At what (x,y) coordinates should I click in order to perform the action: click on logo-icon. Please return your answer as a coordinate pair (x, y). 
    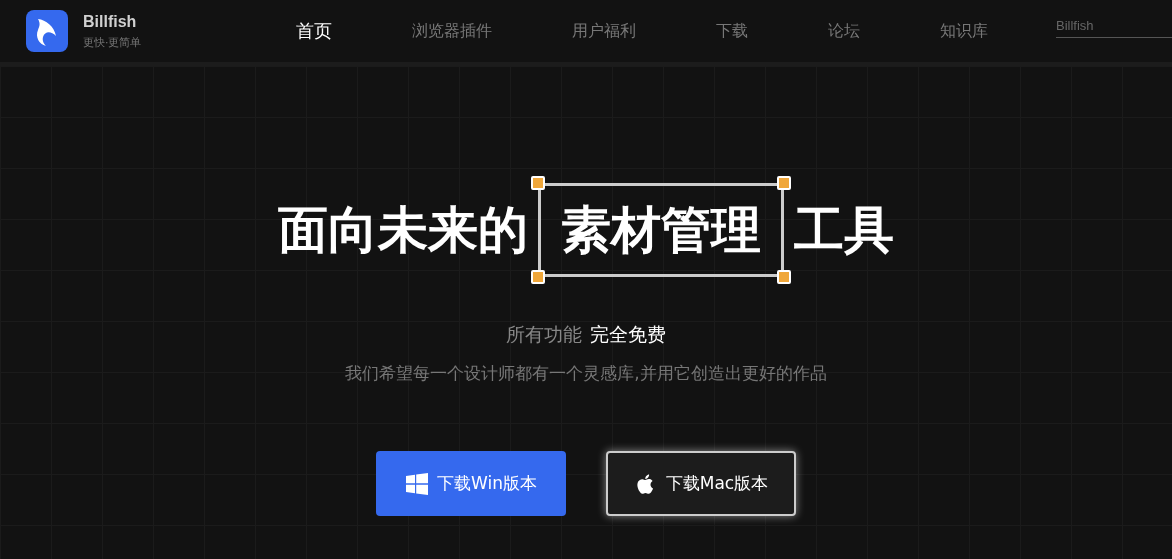
    Looking at the image, I should click on (47, 31).